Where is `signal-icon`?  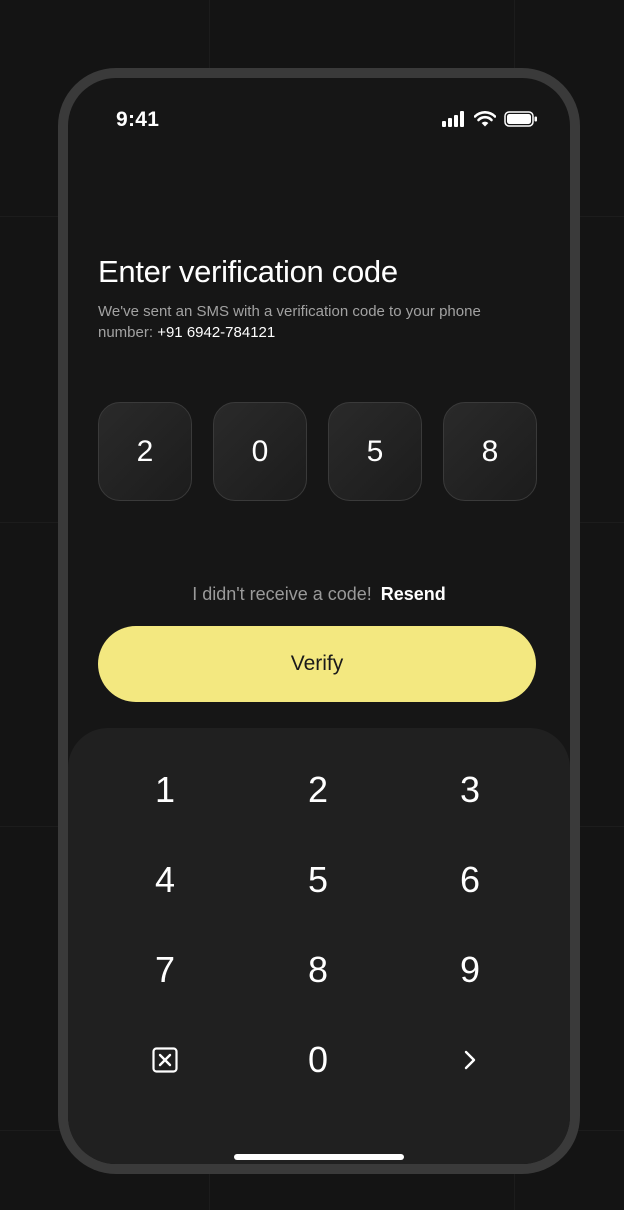
signal-icon is located at coordinates (453, 119).